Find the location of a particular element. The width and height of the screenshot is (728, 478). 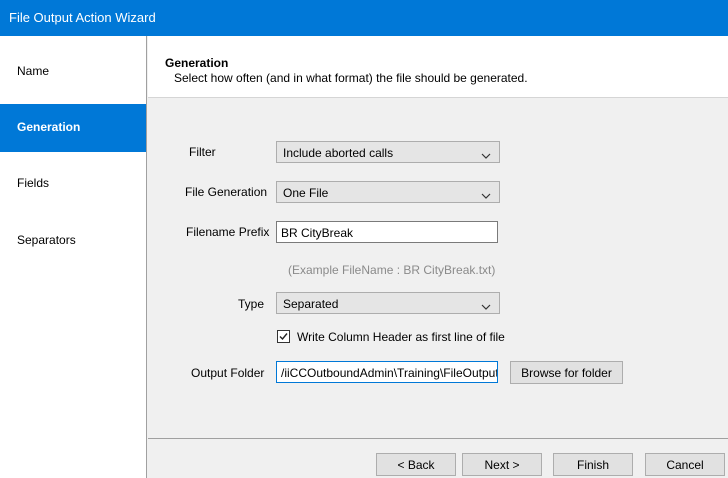

type-value: Separated is located at coordinates (311, 304).